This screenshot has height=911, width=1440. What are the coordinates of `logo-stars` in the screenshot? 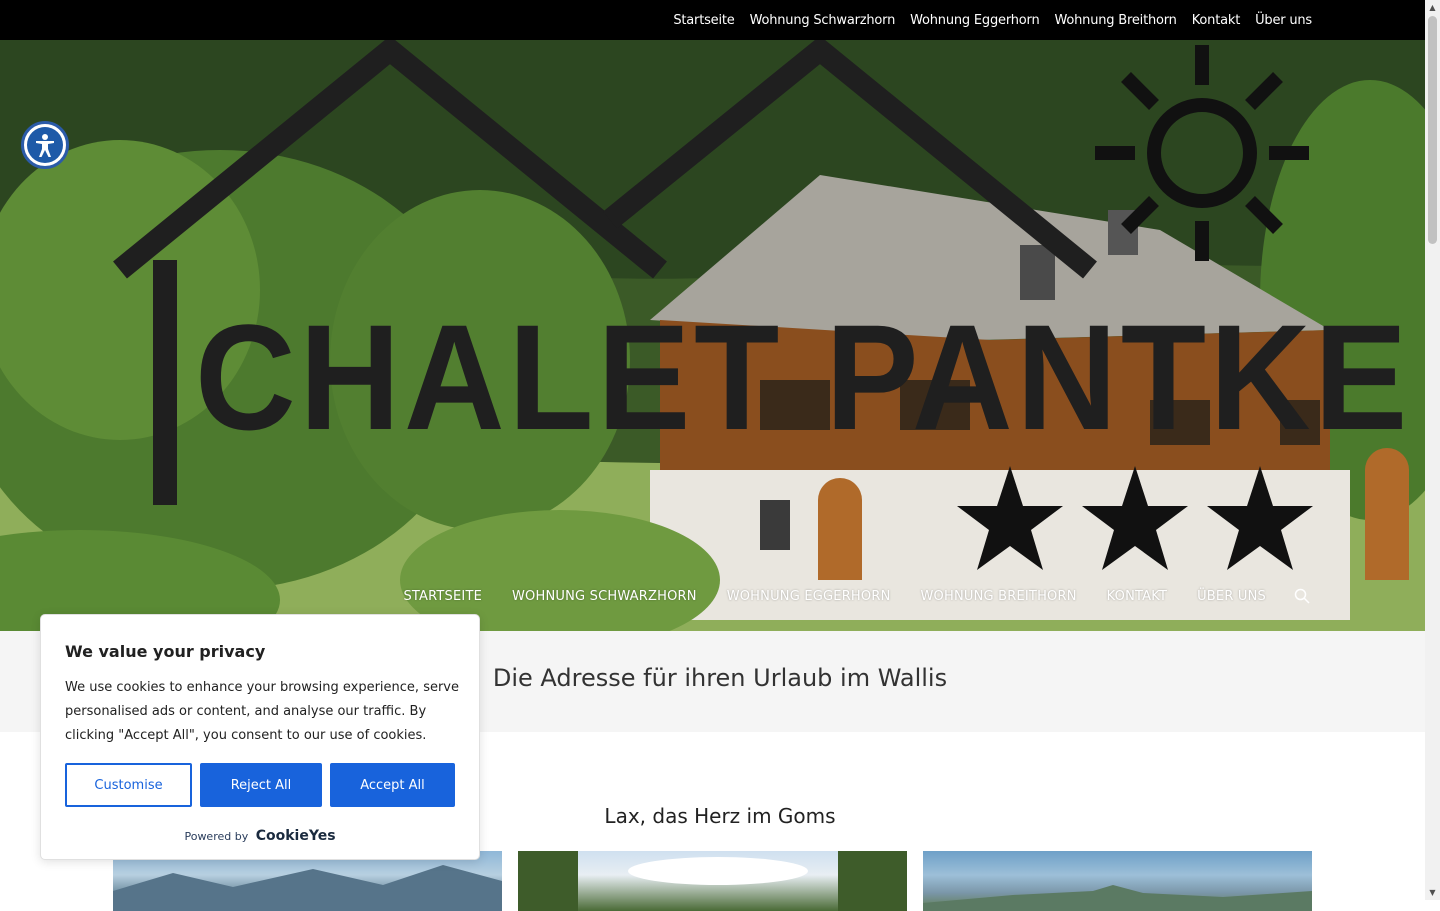 It's located at (1135, 518).